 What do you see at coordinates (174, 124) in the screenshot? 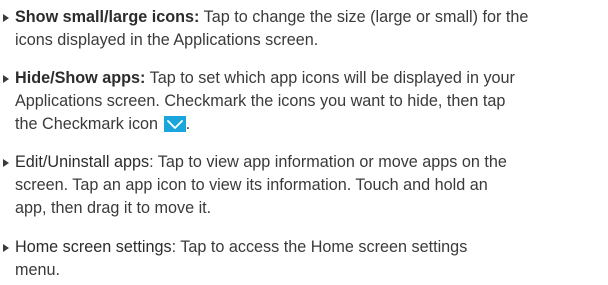
I see `checkmark-icon` at bounding box center [174, 124].